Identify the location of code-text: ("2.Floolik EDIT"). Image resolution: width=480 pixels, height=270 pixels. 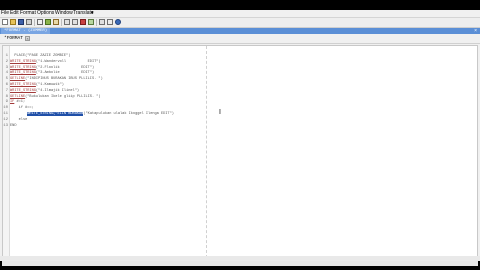
(65, 67).